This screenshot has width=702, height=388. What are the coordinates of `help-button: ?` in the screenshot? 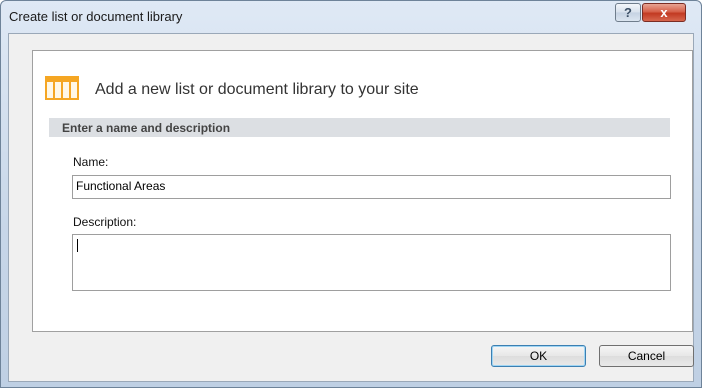 It's located at (628, 12).